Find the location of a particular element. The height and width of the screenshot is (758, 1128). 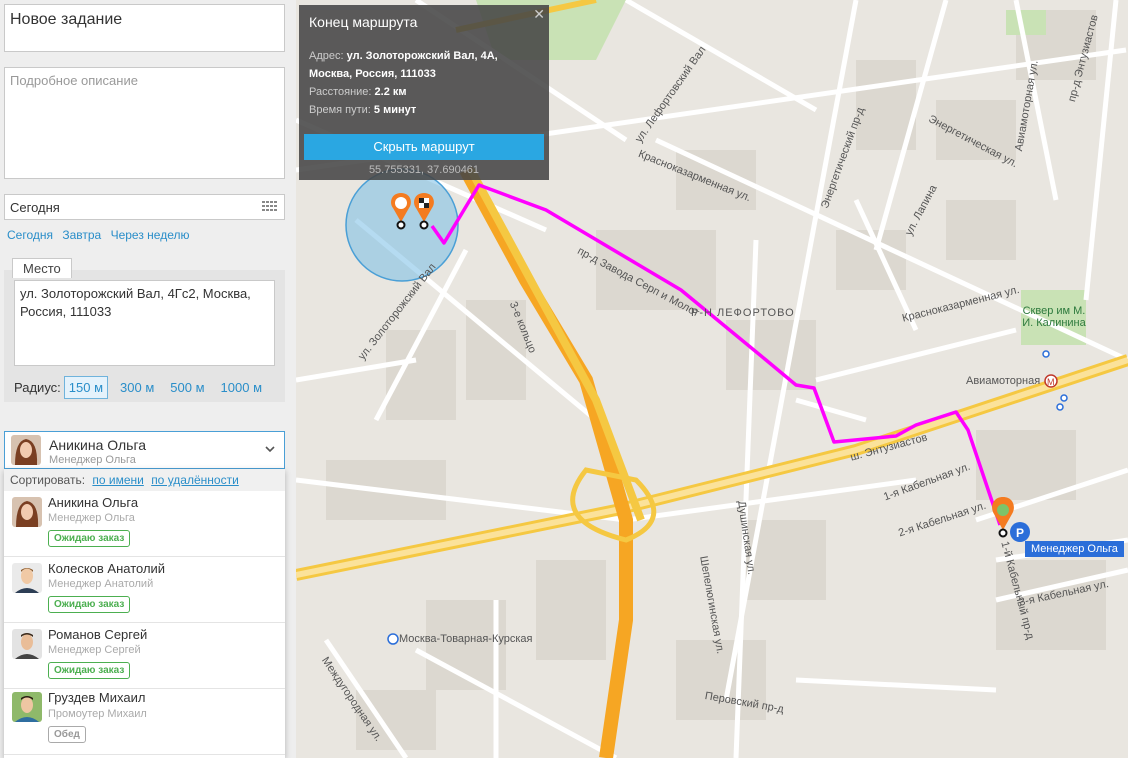

user-name: Груздев Михаил is located at coordinates (97, 697).